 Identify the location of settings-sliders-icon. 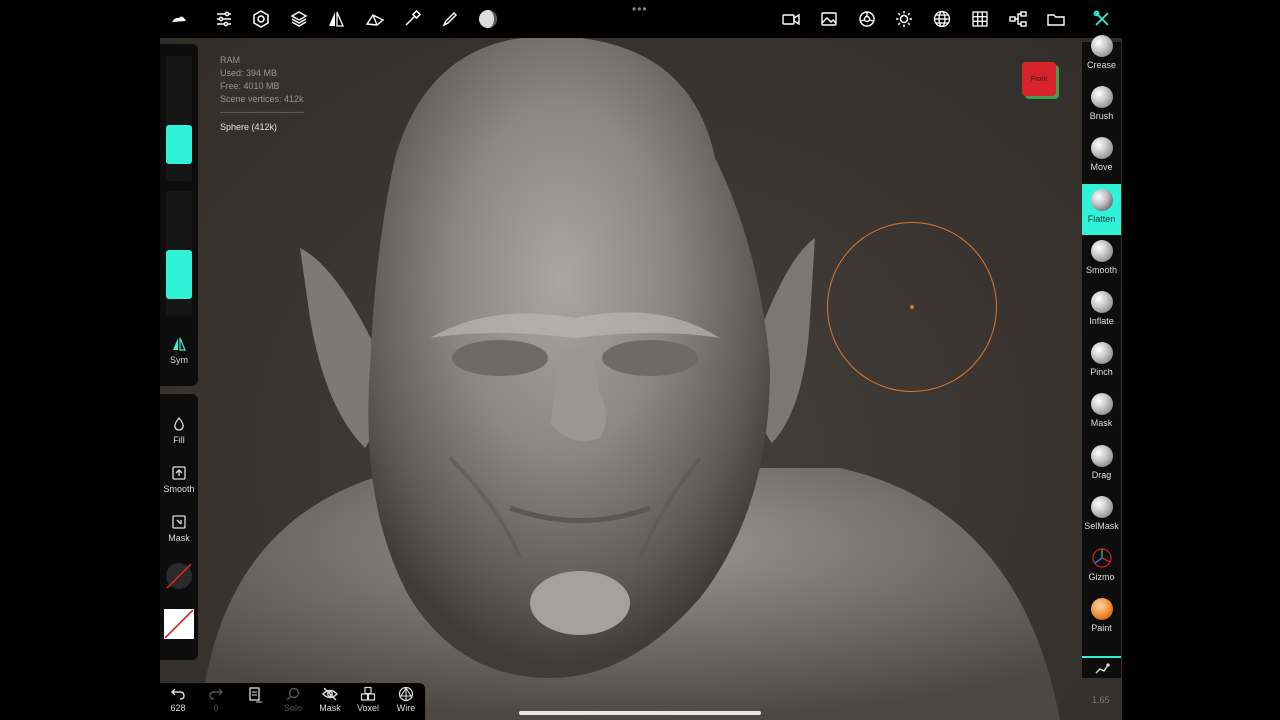
(224, 19).